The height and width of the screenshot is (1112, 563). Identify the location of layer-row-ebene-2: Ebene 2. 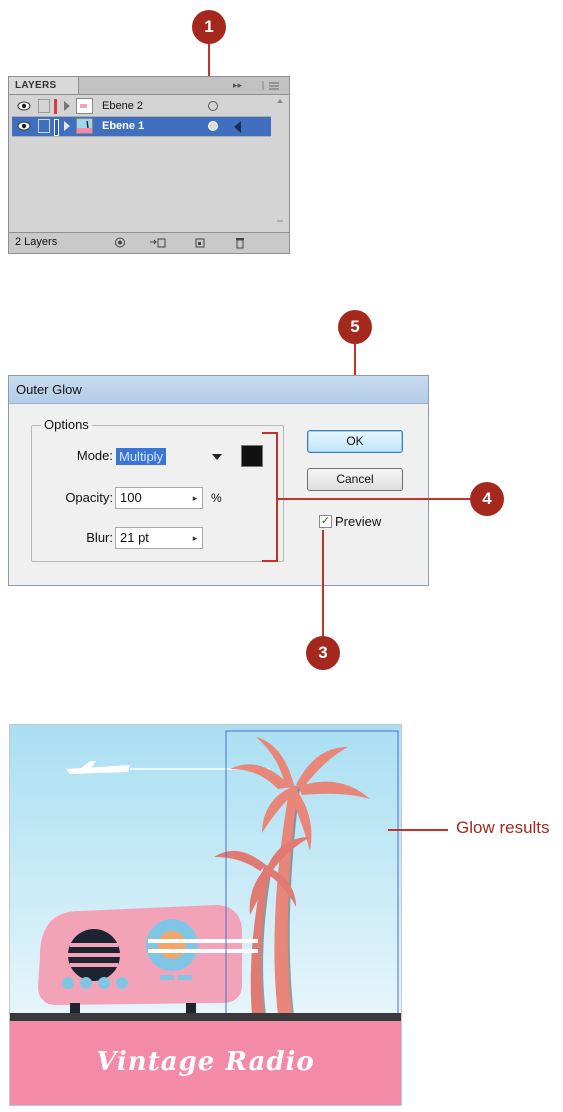
(141, 107).